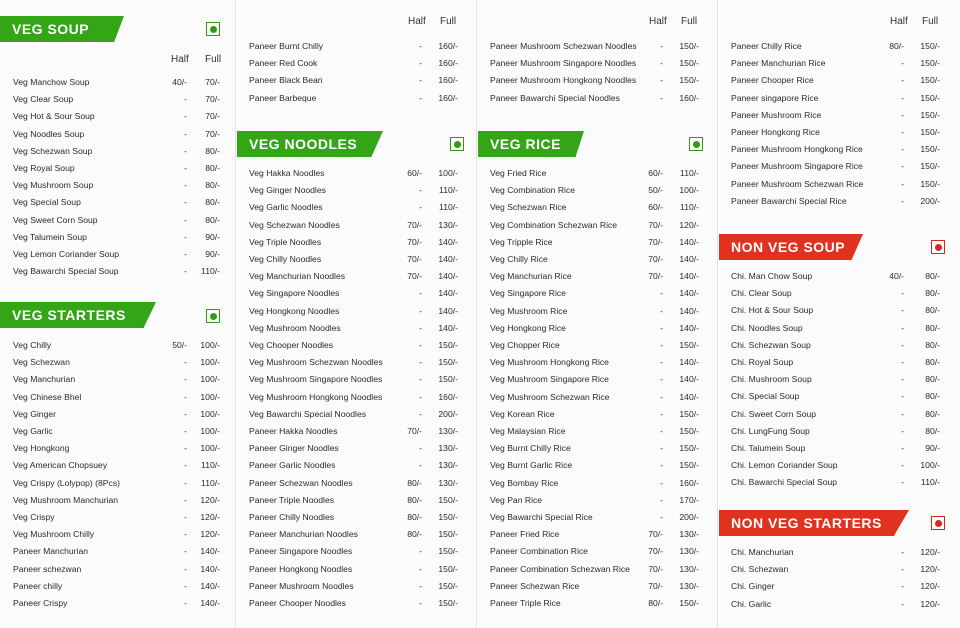 Image resolution: width=960 pixels, height=628 pixels. Describe the element at coordinates (597, 586) in the screenshot. I see `menu-item: Paneer Schezwan Rice 70/- 130/-` at that location.